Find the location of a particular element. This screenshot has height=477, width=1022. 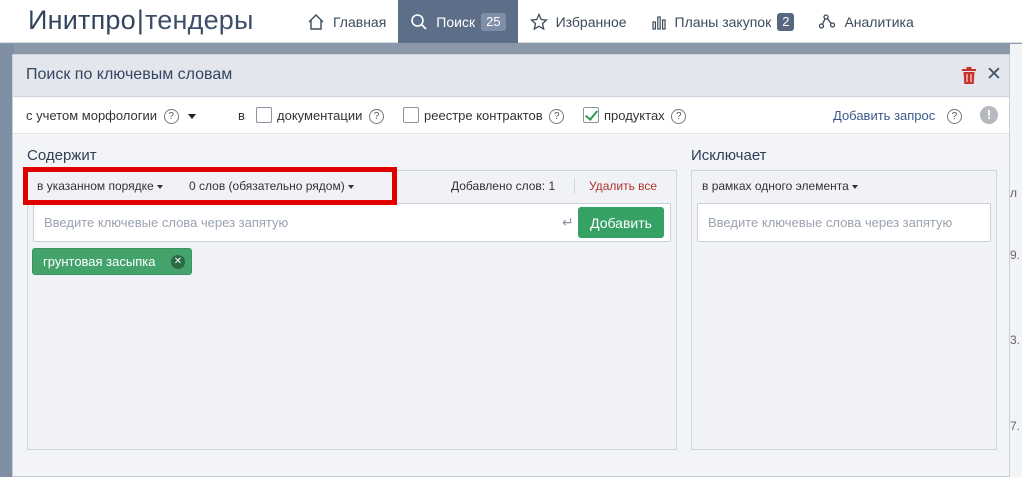

search-icon is located at coordinates (419, 21).